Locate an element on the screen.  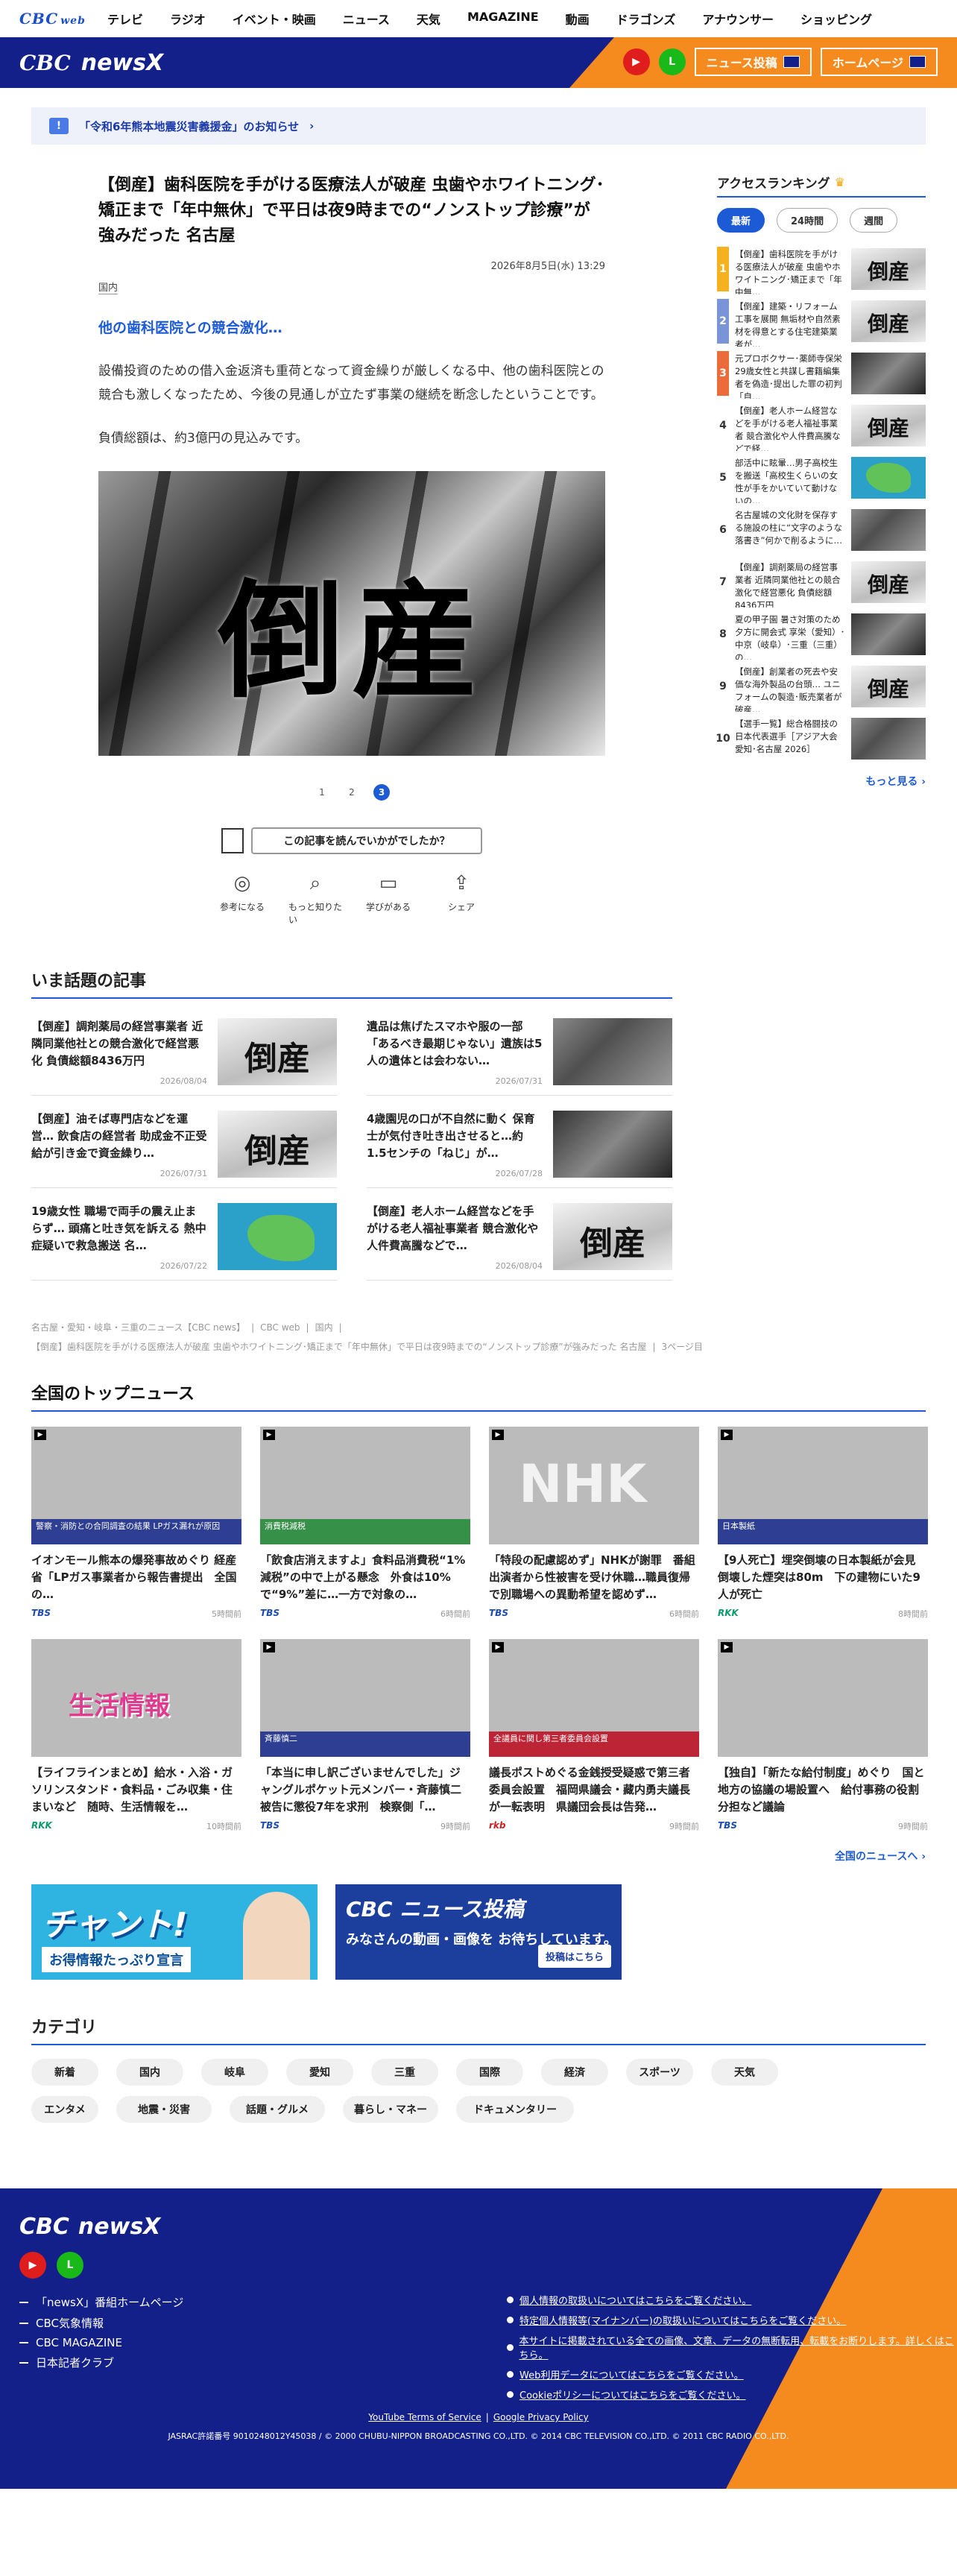
nav-item-magazine: MAGAZINE is located at coordinates (503, 19).